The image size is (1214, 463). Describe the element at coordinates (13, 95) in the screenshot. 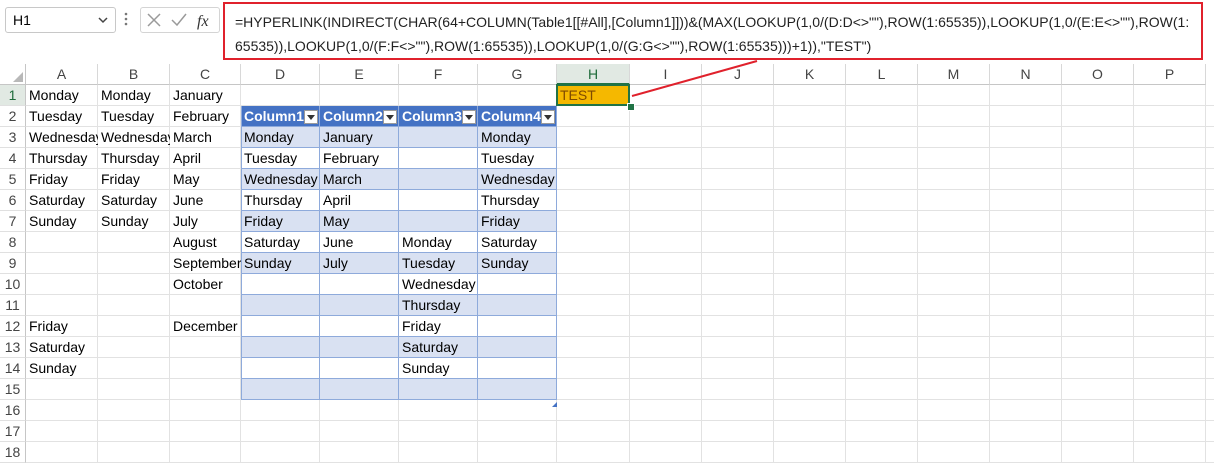

I see `row-header-1: 1` at that location.